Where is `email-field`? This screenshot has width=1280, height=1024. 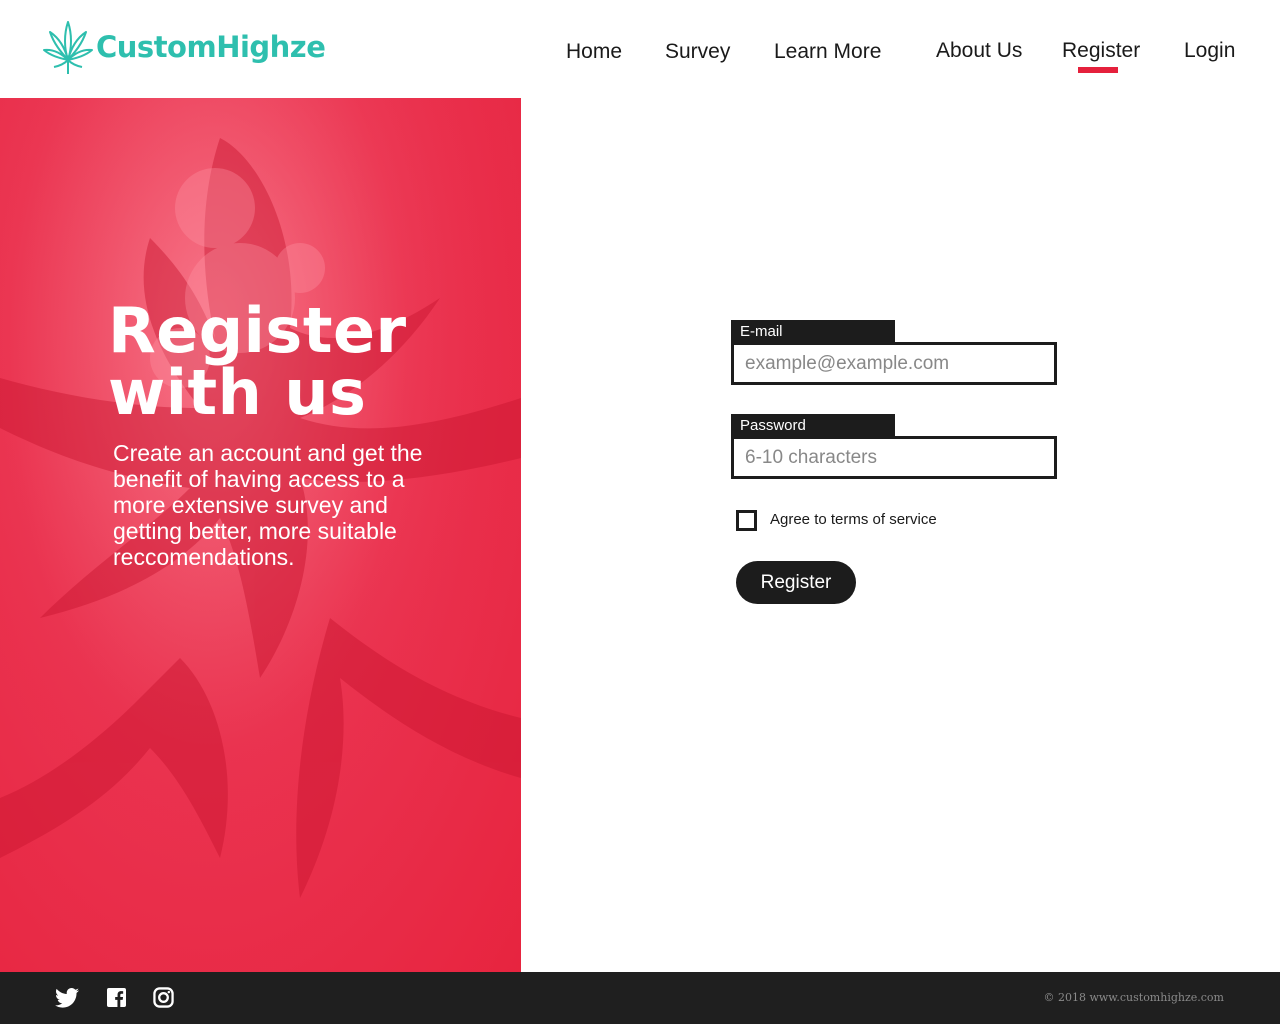 email-field is located at coordinates (894, 363).